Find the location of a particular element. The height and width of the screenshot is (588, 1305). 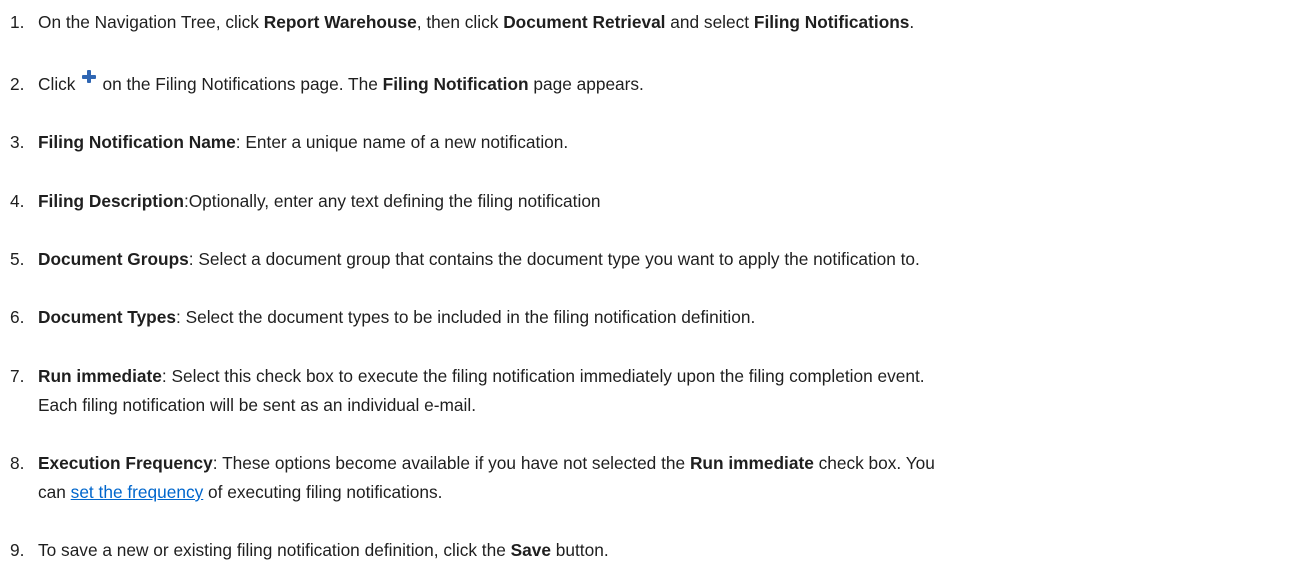

field-name-filing-notification-name: Filing Notification Name is located at coordinates (137, 142).